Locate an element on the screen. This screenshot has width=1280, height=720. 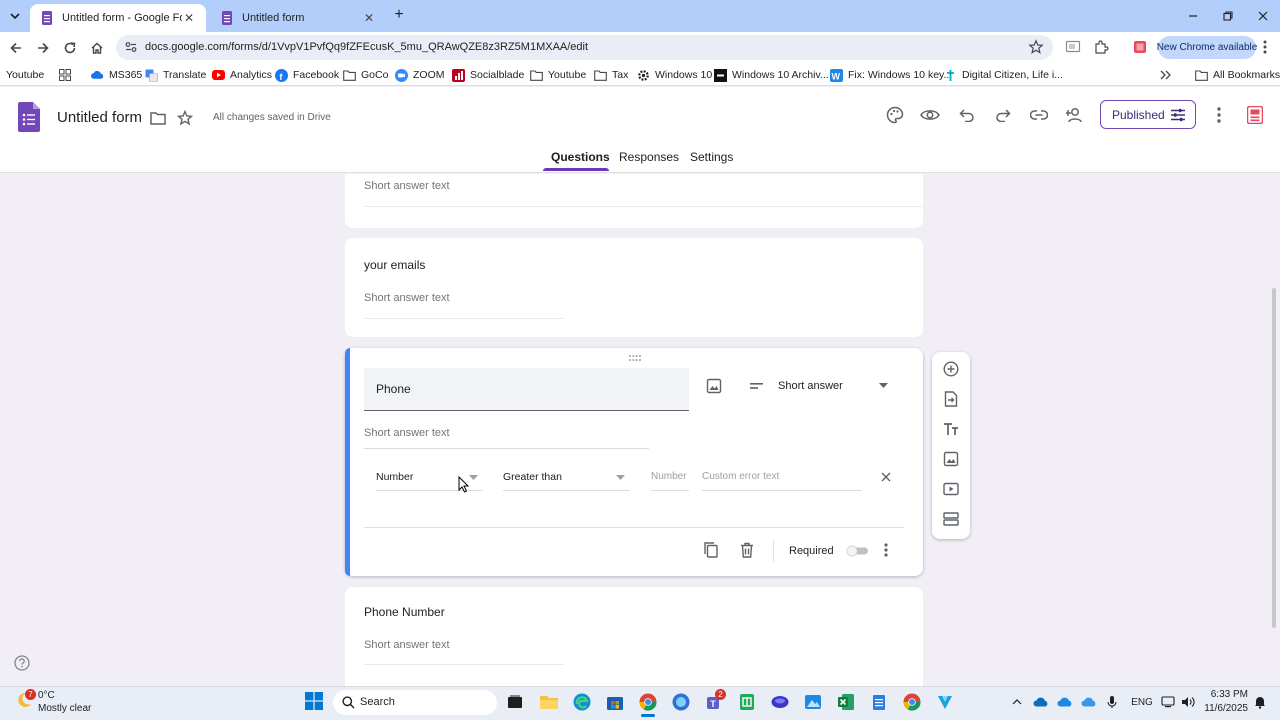
account-avatar-icon is located at coordinates (1255, 115).